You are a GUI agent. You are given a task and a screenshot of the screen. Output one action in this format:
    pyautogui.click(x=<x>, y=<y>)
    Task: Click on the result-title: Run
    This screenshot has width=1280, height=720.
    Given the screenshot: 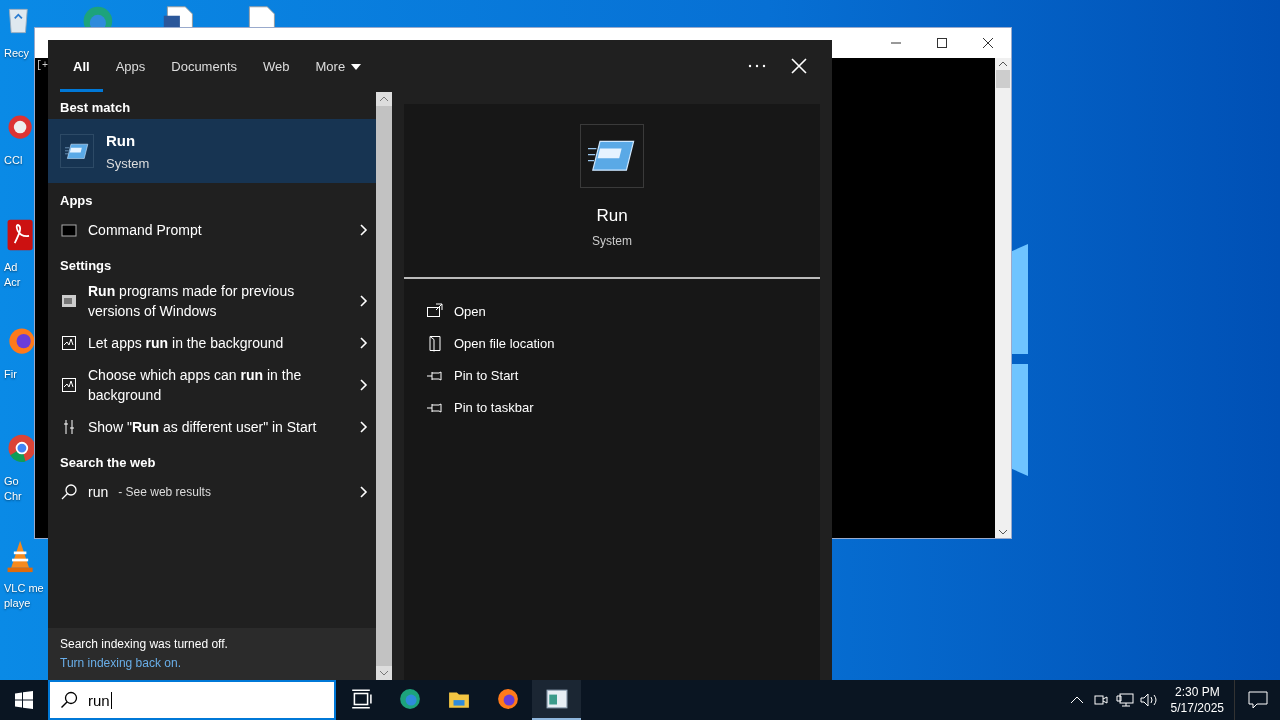 What is the action you would take?
    pyautogui.click(x=121, y=140)
    